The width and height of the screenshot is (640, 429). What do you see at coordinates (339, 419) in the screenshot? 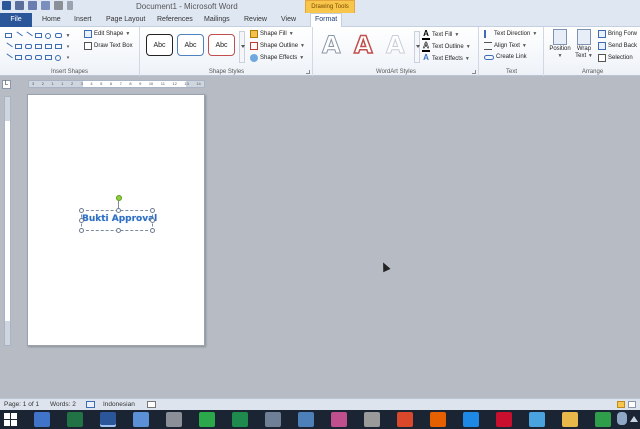
I see `app-colorful` at bounding box center [339, 419].